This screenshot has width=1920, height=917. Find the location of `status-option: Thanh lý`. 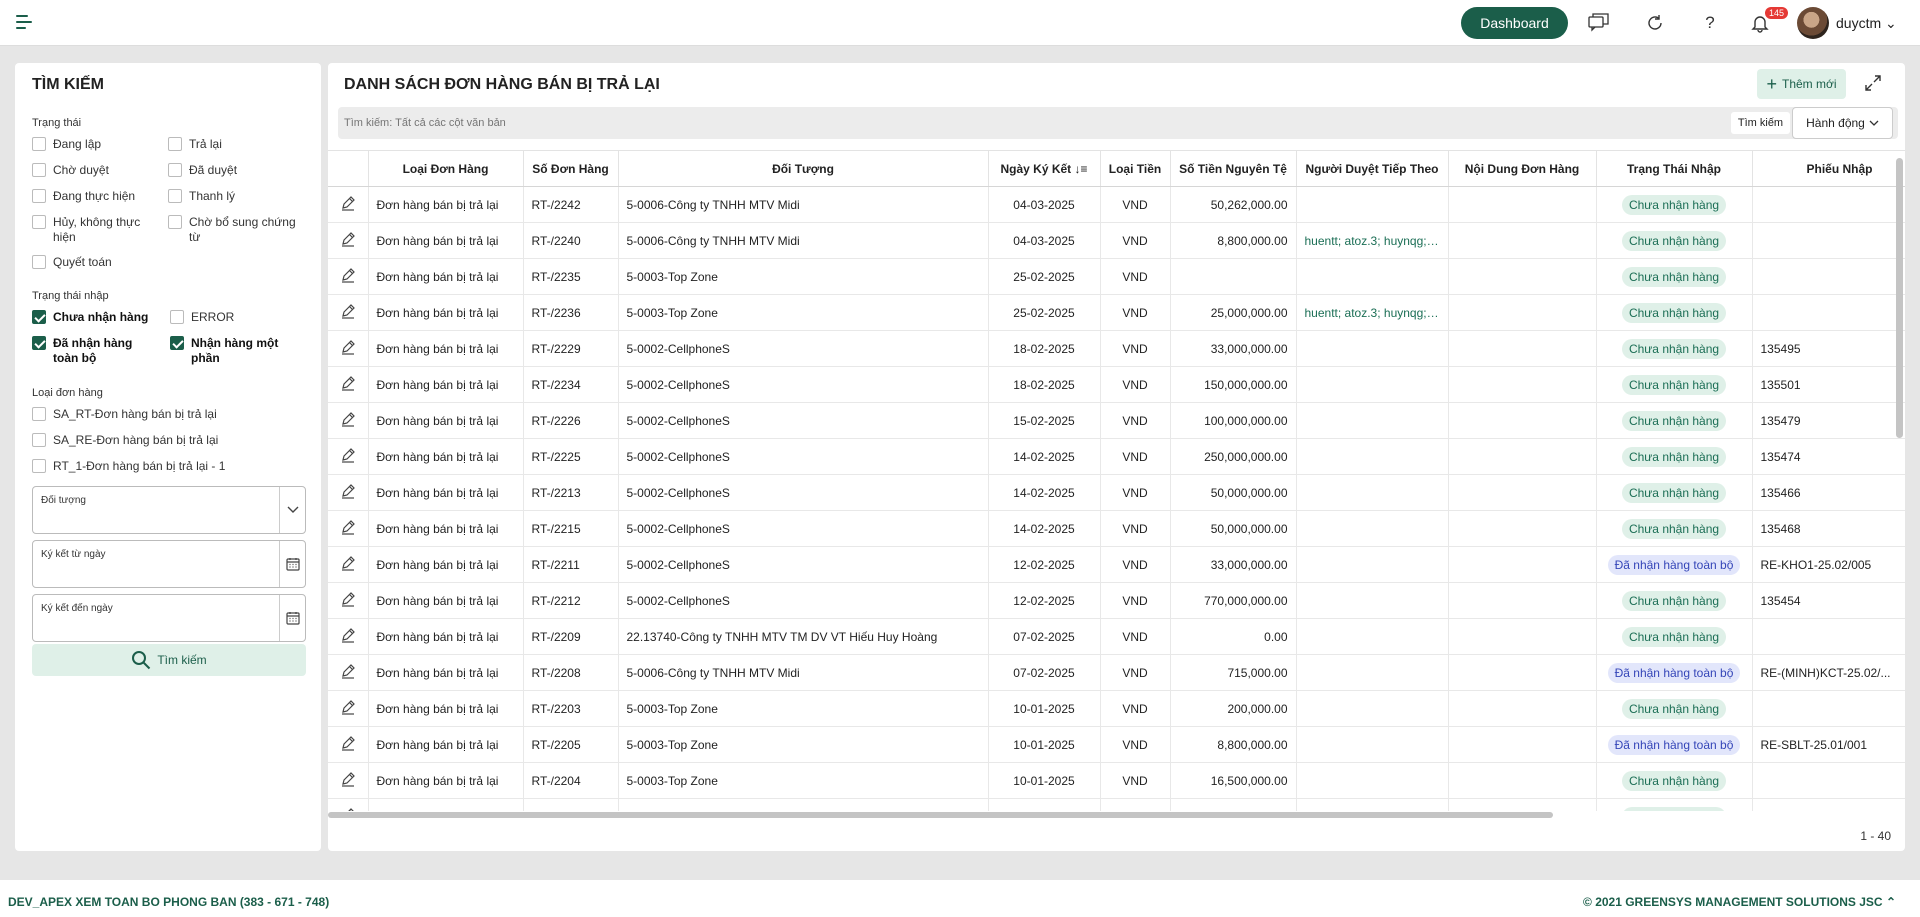

status-option: Thanh lý is located at coordinates (201, 196).